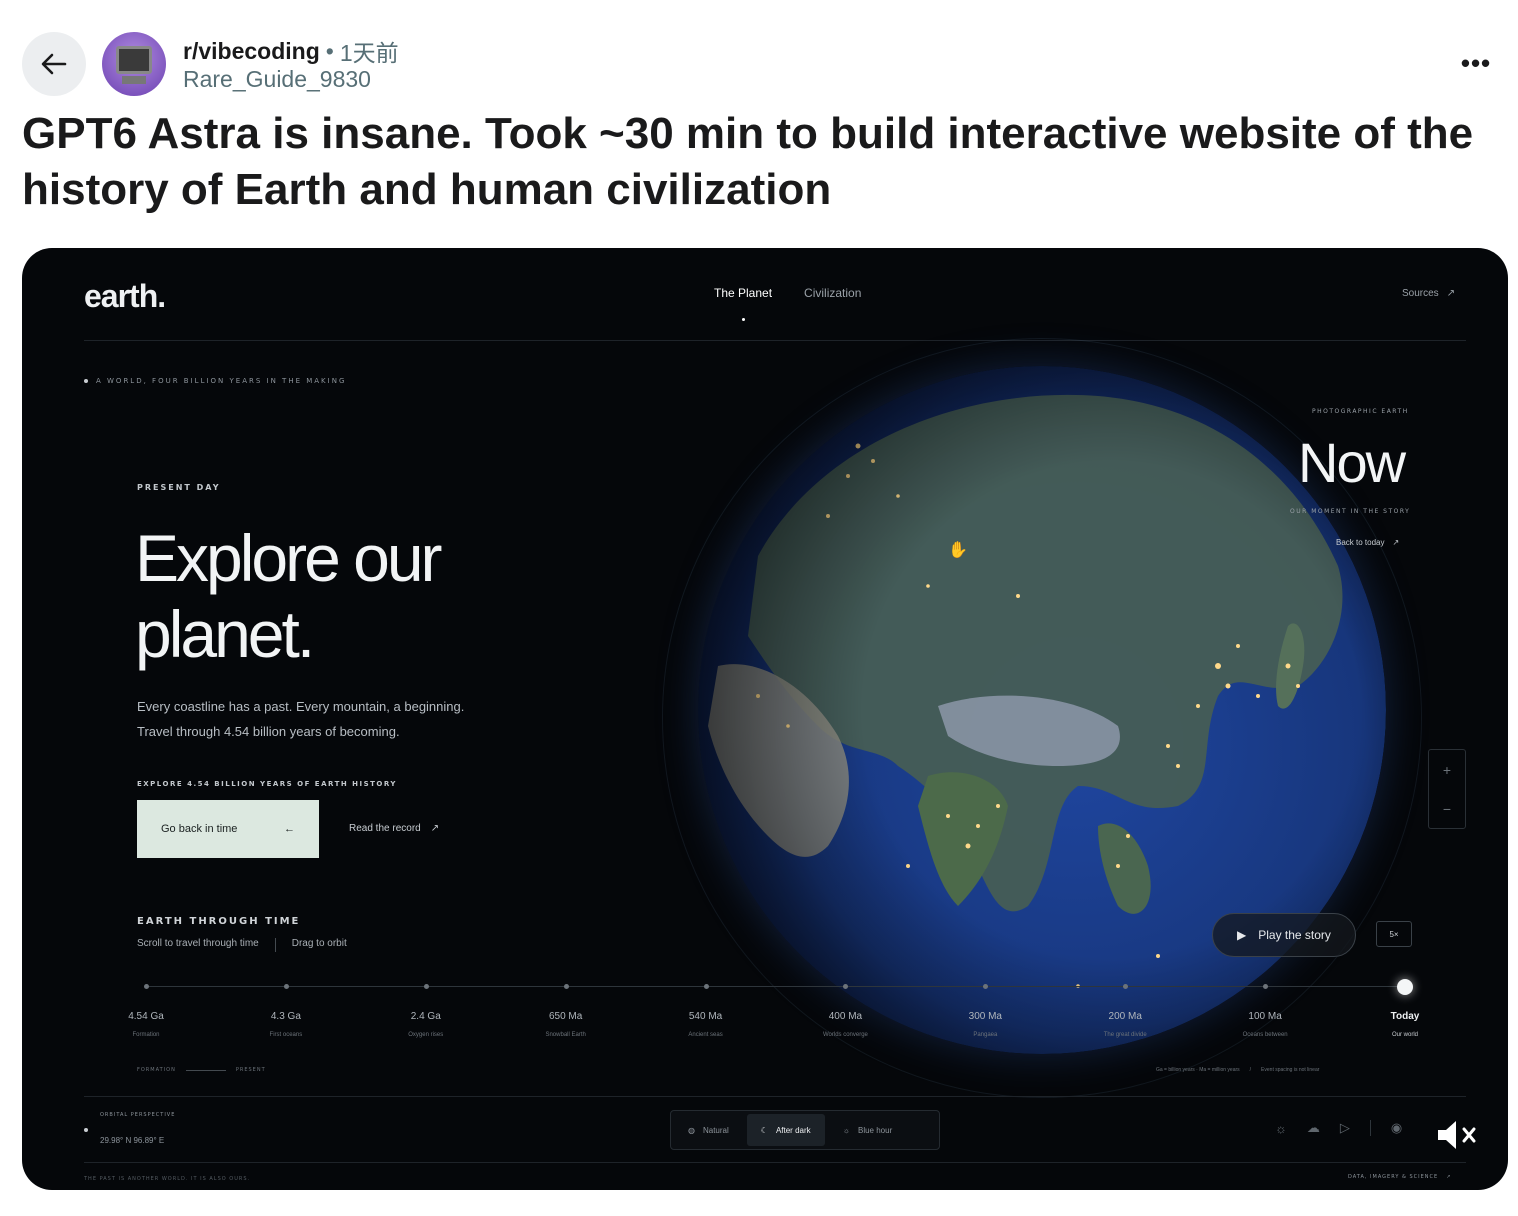  Describe the element at coordinates (1447, 809) in the screenshot. I see `zoom-out-button: −` at that location.